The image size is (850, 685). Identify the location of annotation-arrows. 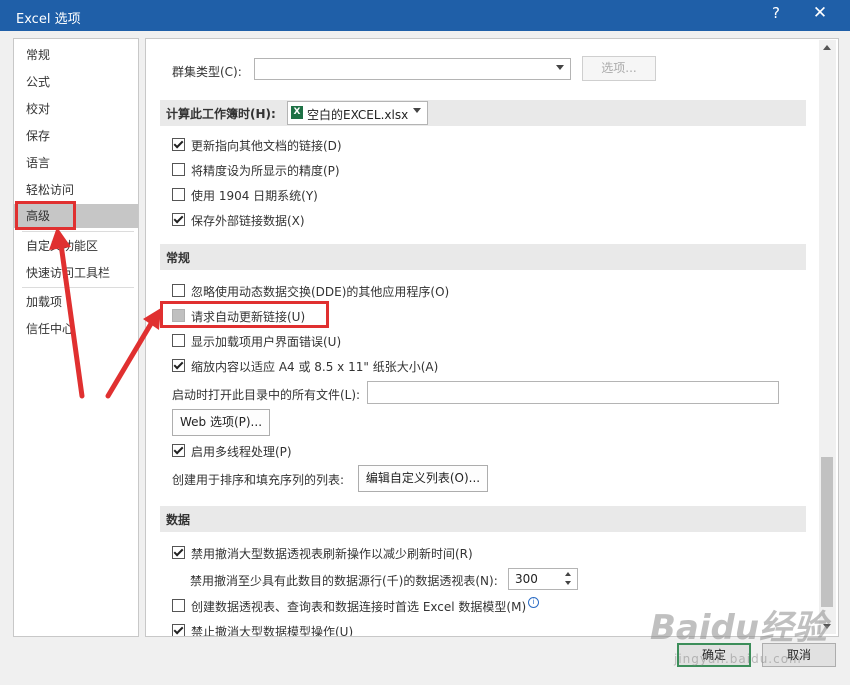
(105, 313).